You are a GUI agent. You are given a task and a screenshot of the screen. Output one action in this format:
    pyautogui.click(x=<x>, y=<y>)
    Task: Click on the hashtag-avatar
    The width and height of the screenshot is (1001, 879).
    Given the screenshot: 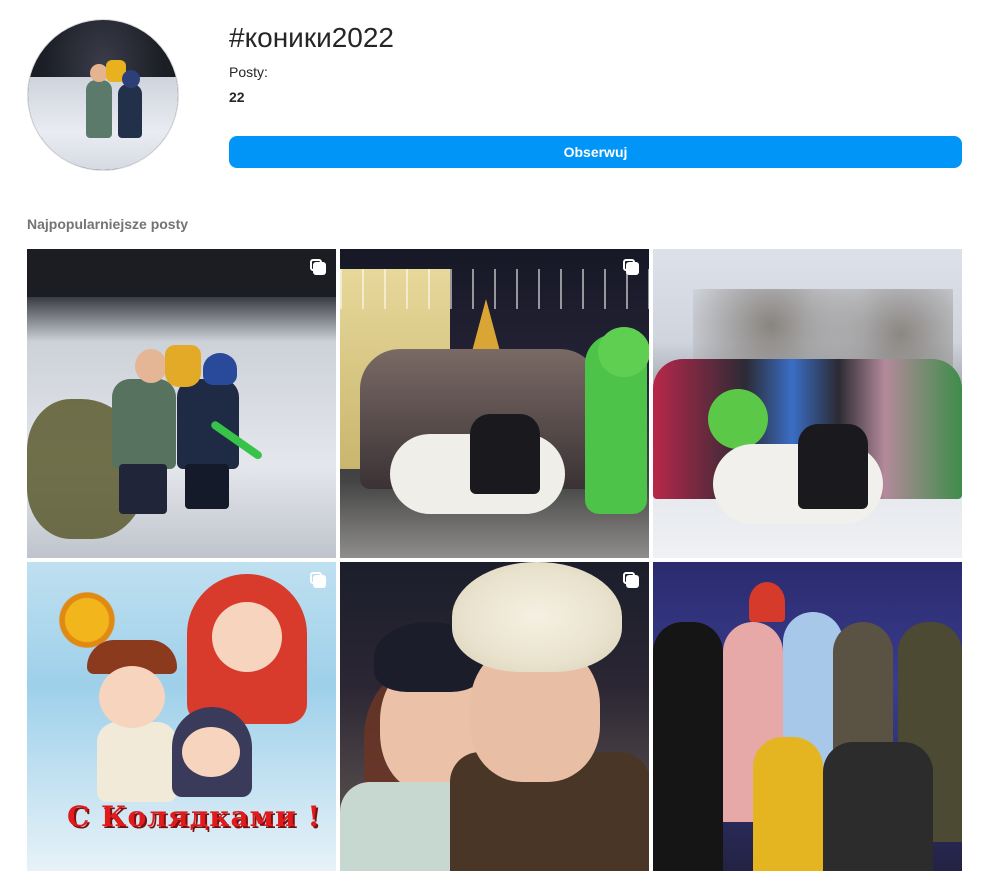 What is the action you would take?
    pyautogui.click(x=103, y=95)
    